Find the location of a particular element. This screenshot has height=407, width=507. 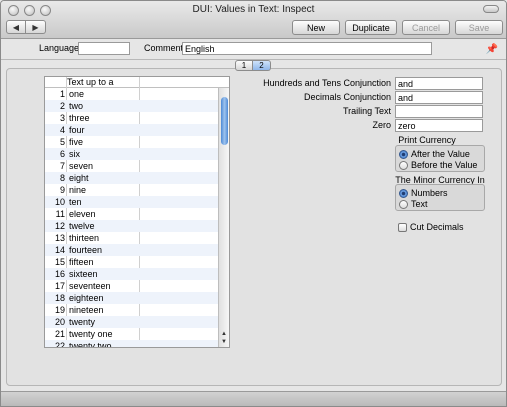

print-currency-title: Print Currency is located at coordinates (427, 140).